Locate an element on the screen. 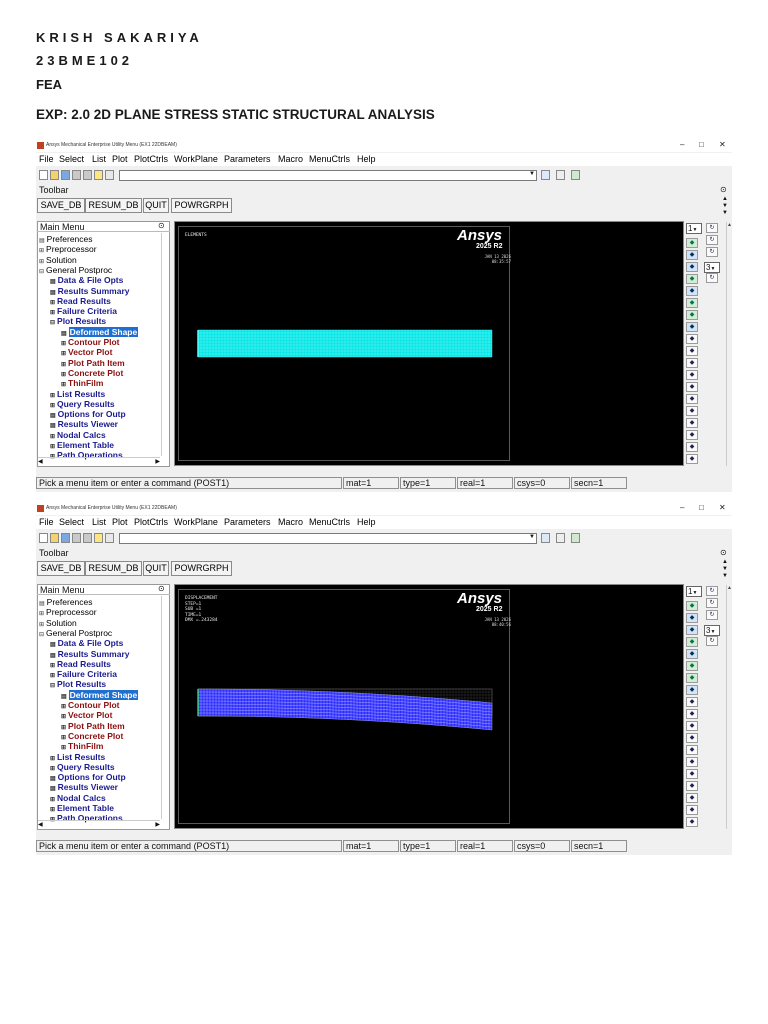 This screenshot has height=1024, width=768. win-zoom-icon: ◆ is located at coordinates (692, 726).